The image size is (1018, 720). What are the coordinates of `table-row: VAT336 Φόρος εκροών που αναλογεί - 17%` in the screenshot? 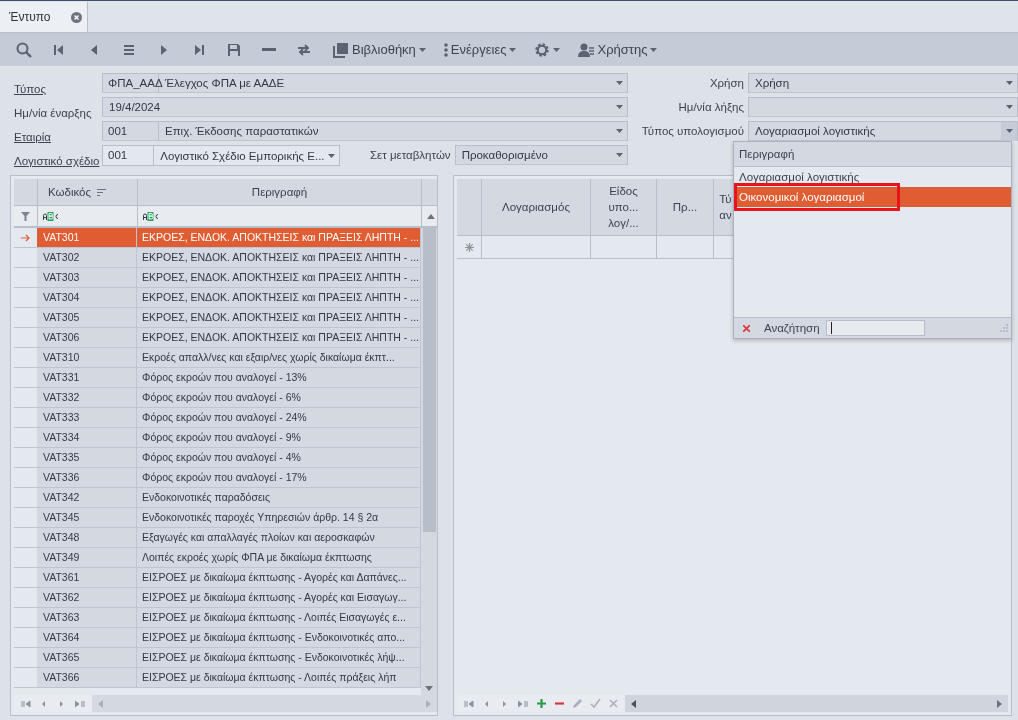 It's located at (217, 478).